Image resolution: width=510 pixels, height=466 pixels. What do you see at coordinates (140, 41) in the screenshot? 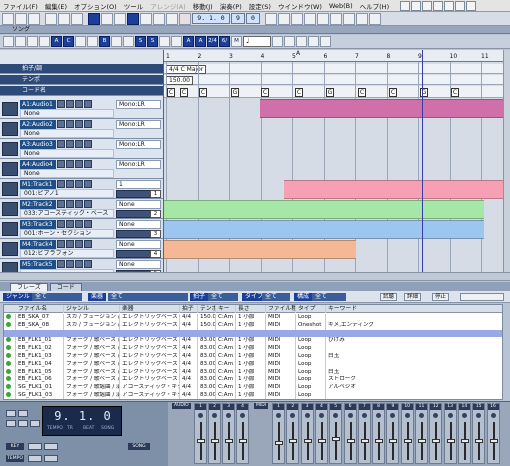
I see `tool-s1-button: S` at bounding box center [140, 41].